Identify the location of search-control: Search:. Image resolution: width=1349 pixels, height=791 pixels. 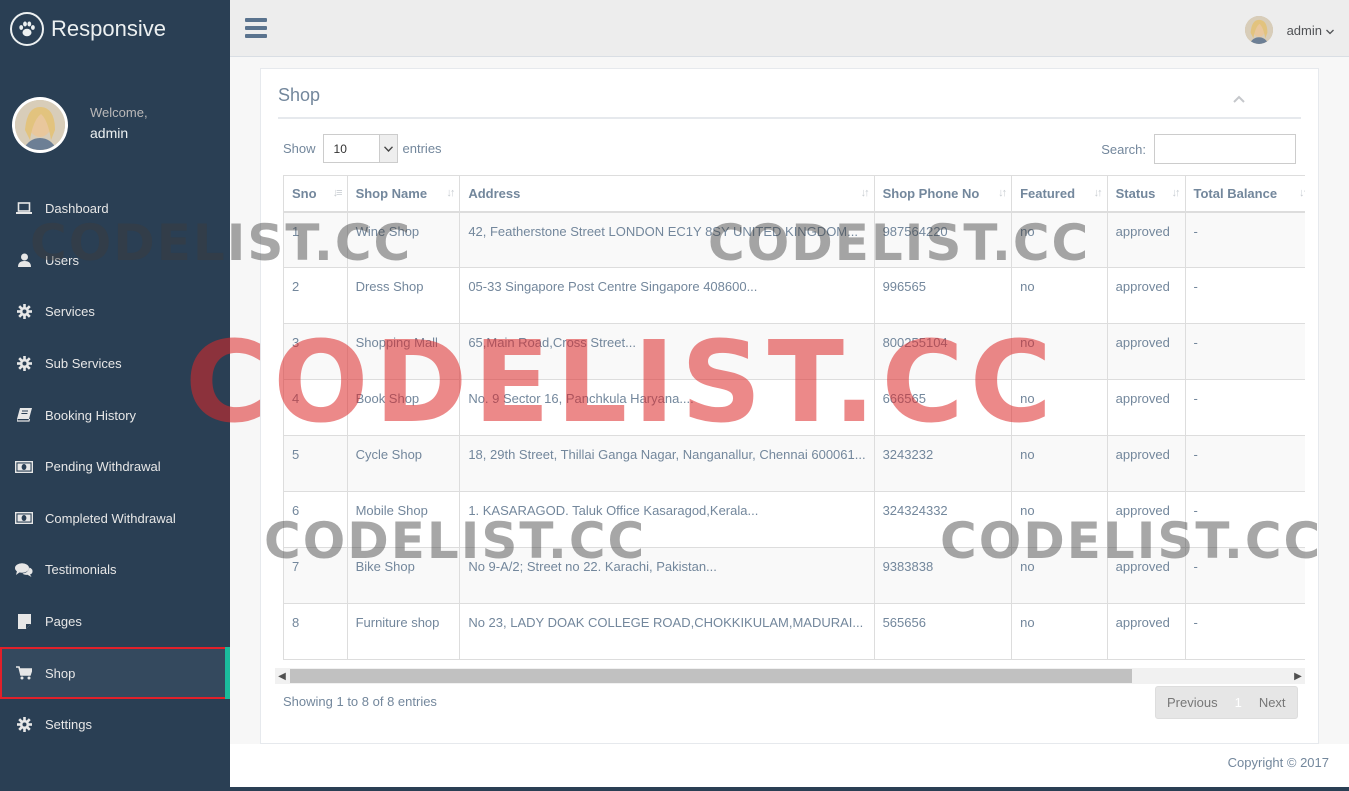
(1198, 149).